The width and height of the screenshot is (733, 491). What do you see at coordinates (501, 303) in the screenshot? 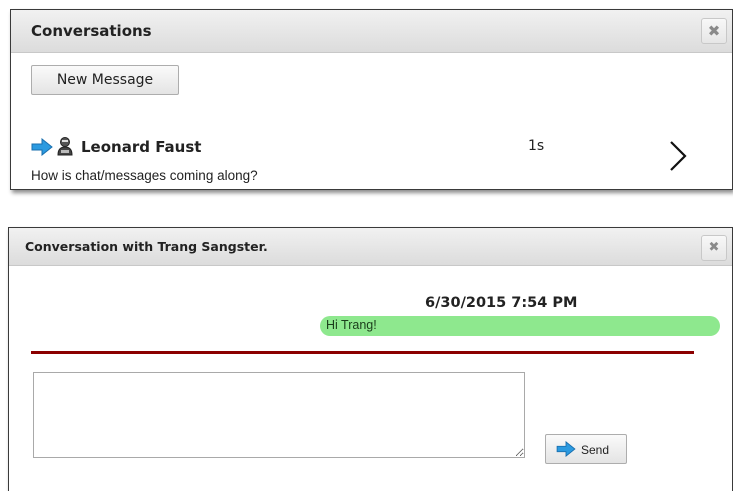
I see `message-timestamp: 6/30/2015 7:54 PM` at bounding box center [501, 303].